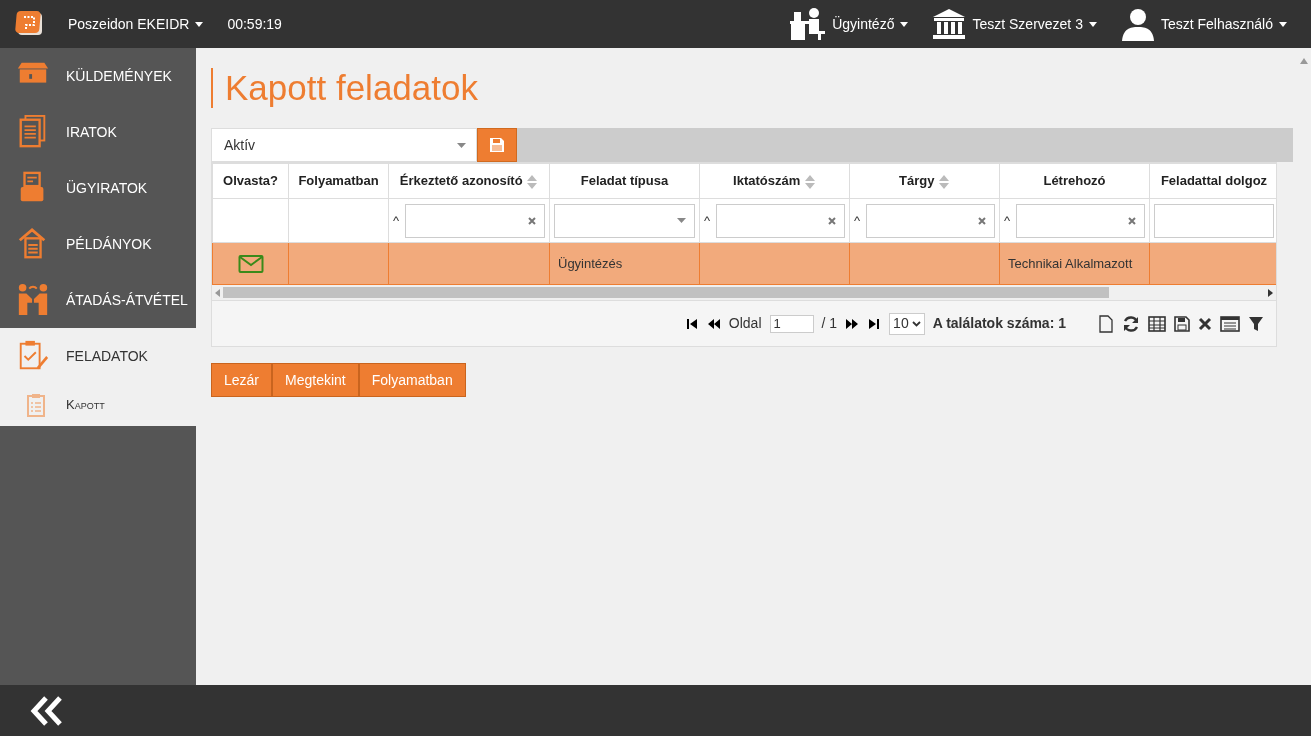 This screenshot has height=736, width=1311. What do you see at coordinates (1131, 323) in the screenshot?
I see `refresh-icon` at bounding box center [1131, 323].